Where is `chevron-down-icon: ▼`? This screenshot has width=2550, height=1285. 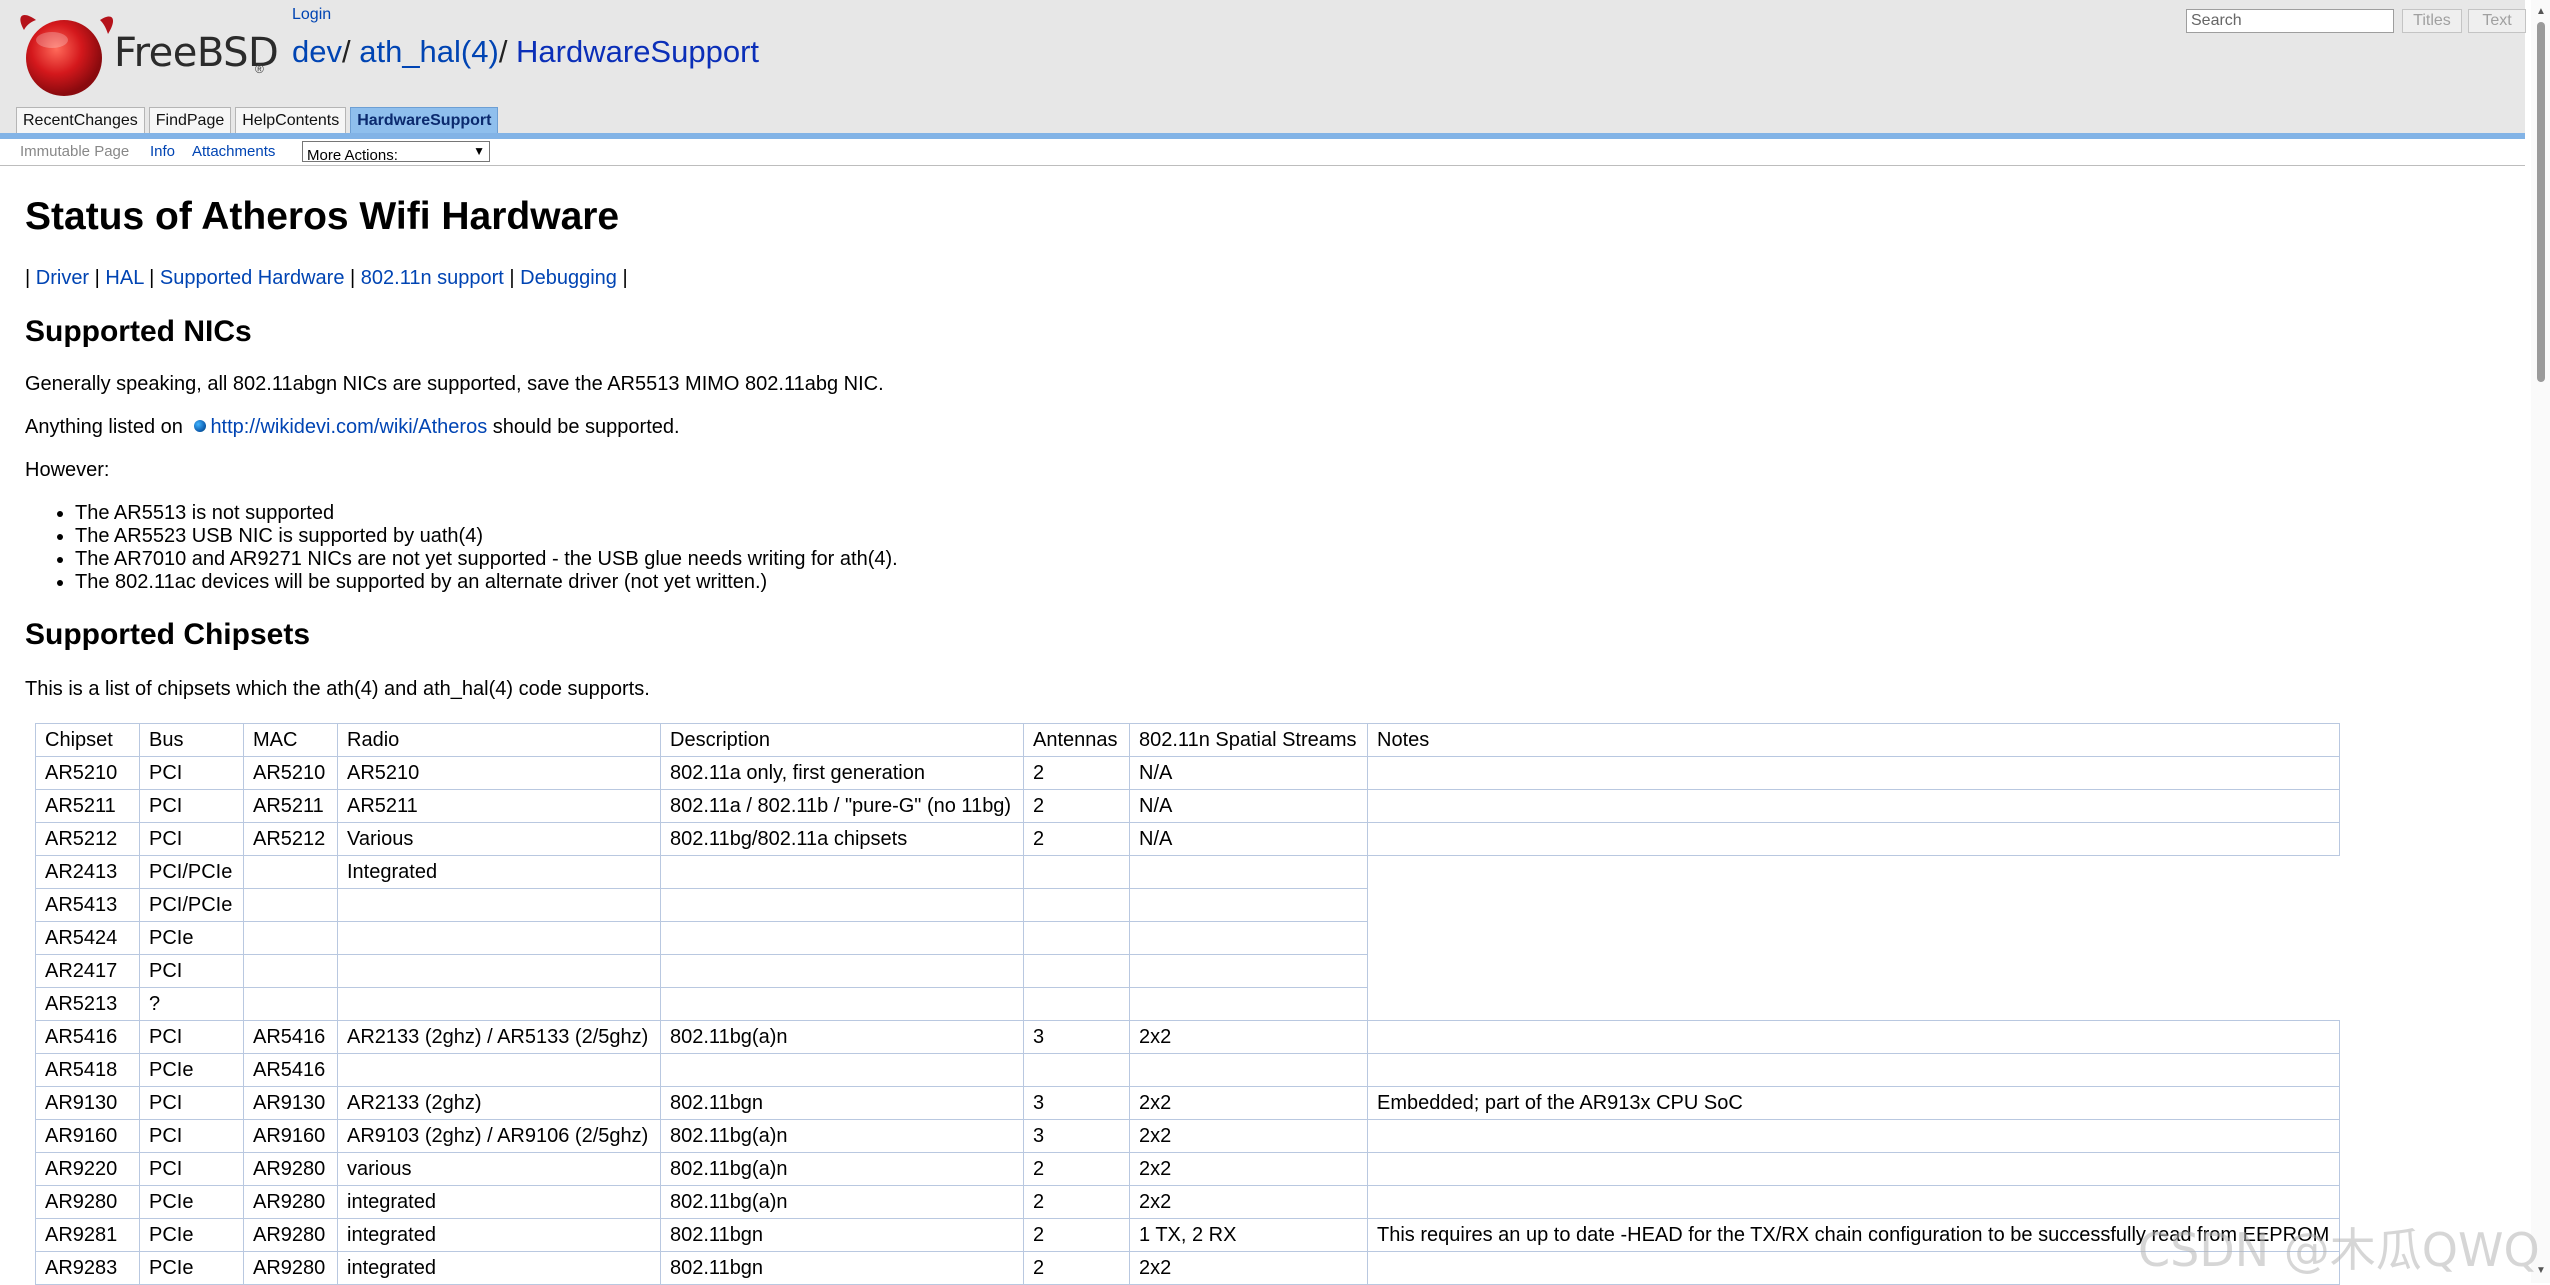 chevron-down-icon: ▼ is located at coordinates (479, 151).